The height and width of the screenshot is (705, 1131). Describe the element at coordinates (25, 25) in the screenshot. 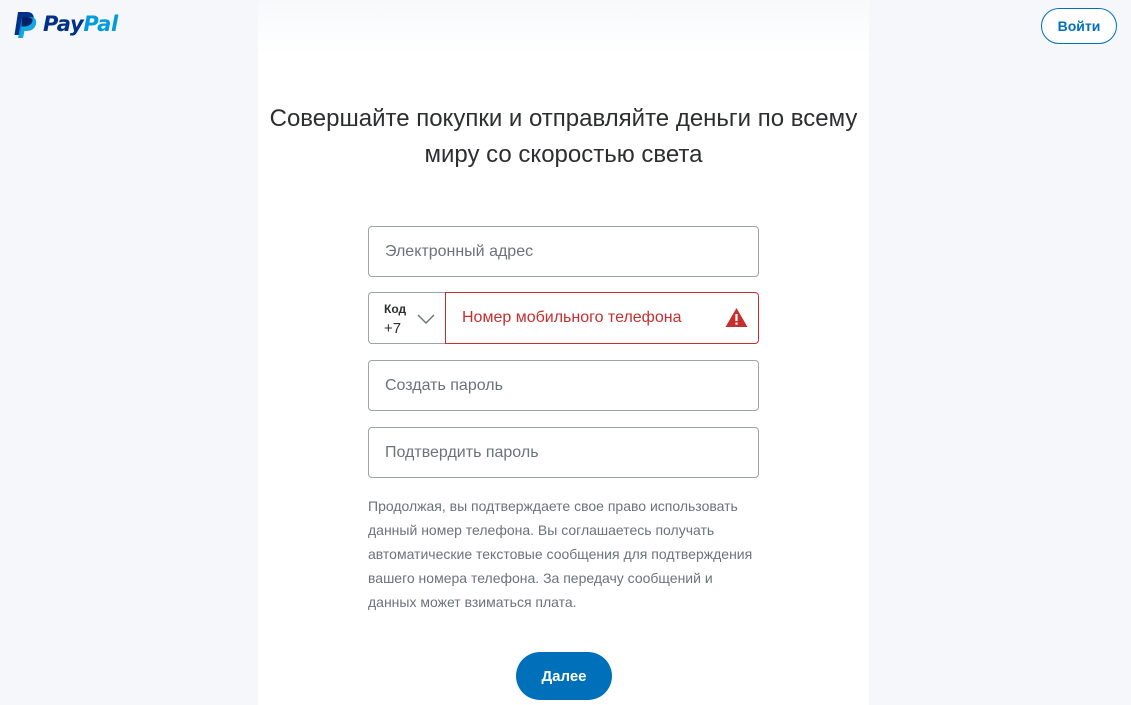

I see `paypal-p-icon` at that location.